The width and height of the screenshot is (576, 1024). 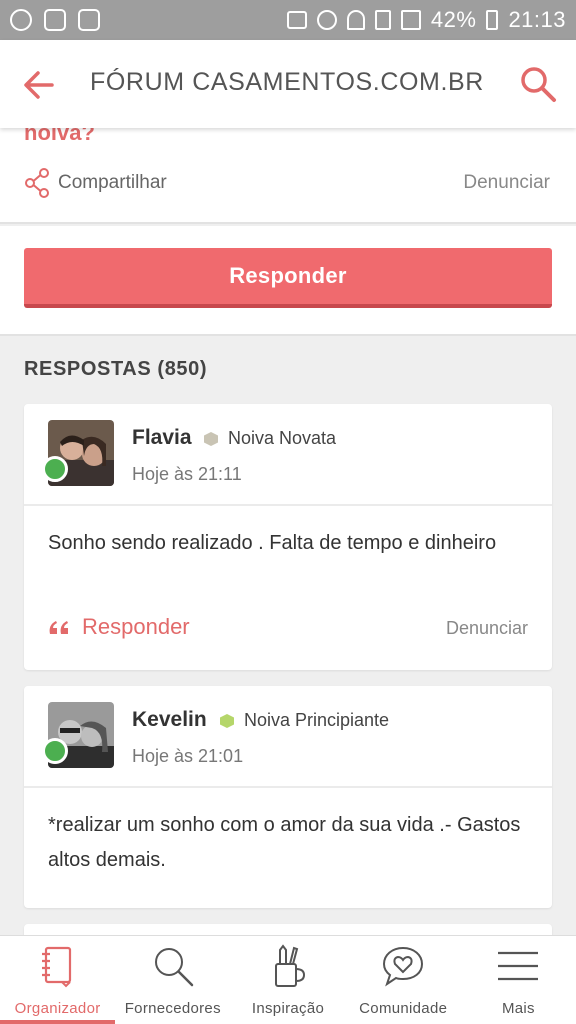 What do you see at coordinates (58, 627) in the screenshot?
I see `quote-icon` at bounding box center [58, 627].